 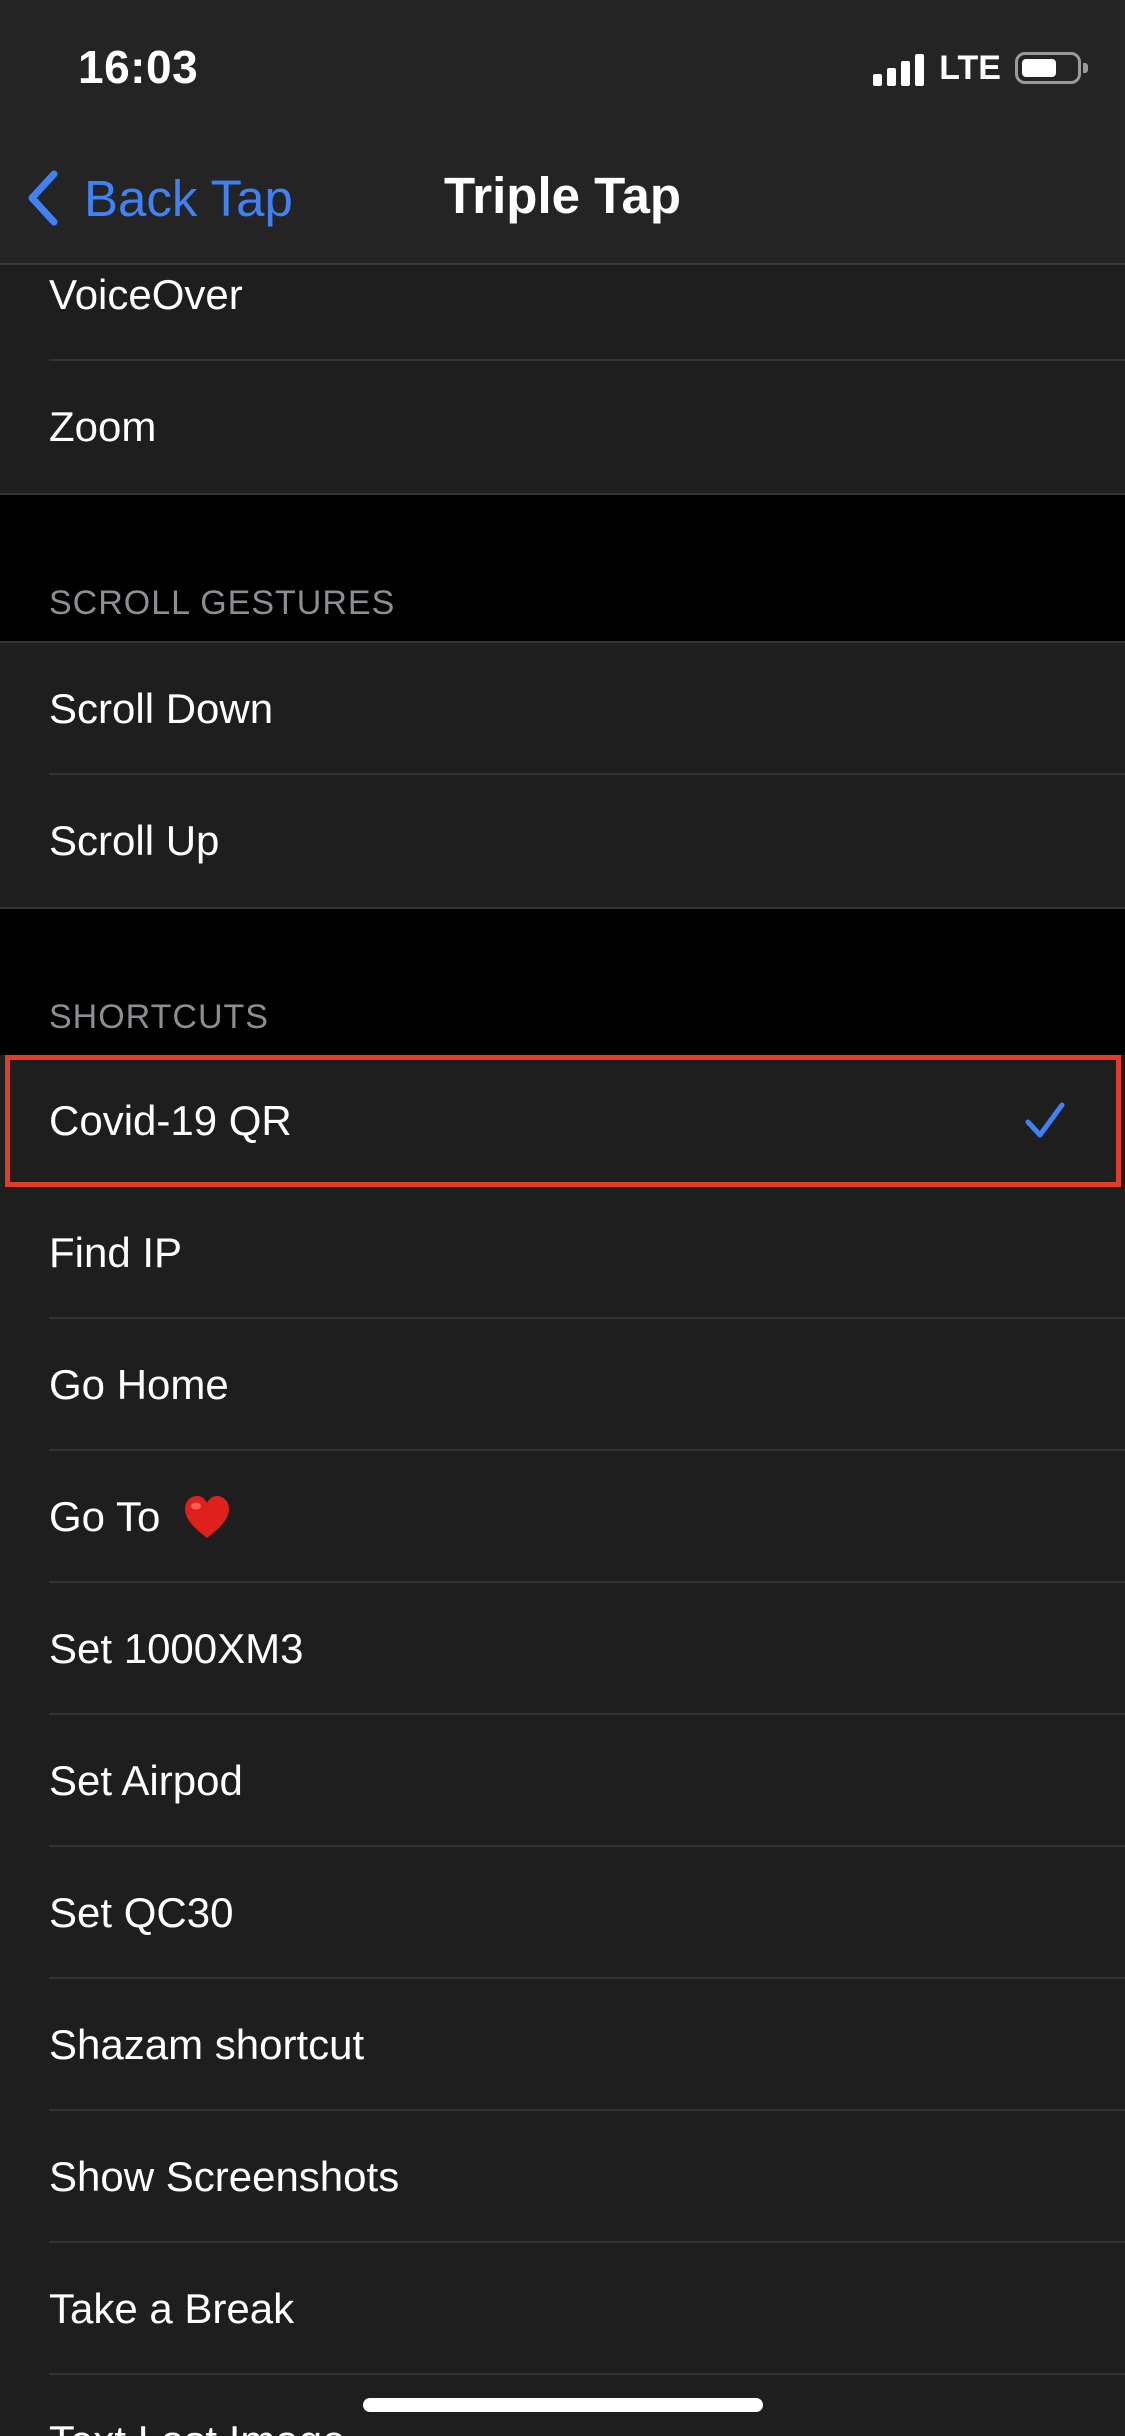 What do you see at coordinates (562, 2309) in the screenshot?
I see `list-item-take-a-break: Take a Break` at bounding box center [562, 2309].